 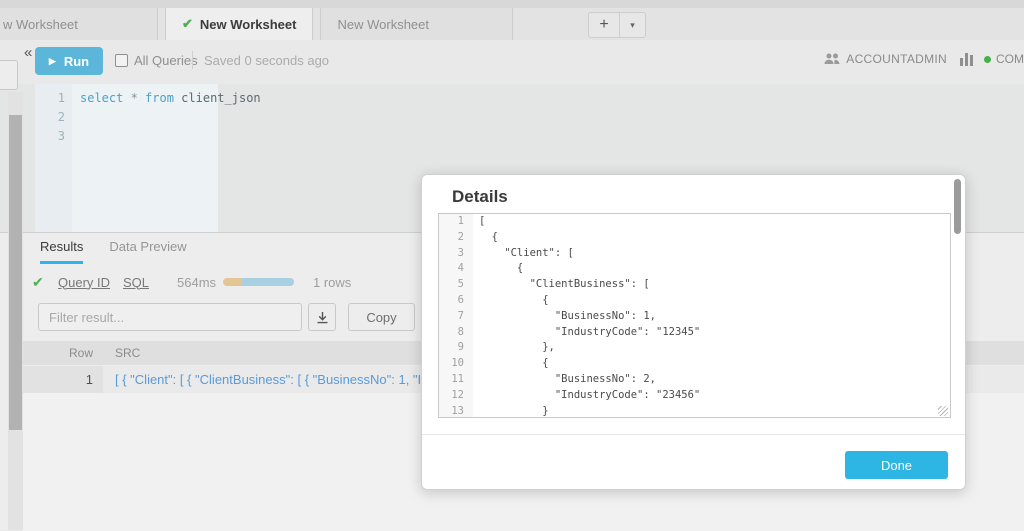 What do you see at coordinates (269, 379) in the screenshot?
I see `src-json-cell: [ { "Client": [ { "ClientBusiness"` at bounding box center [269, 379].